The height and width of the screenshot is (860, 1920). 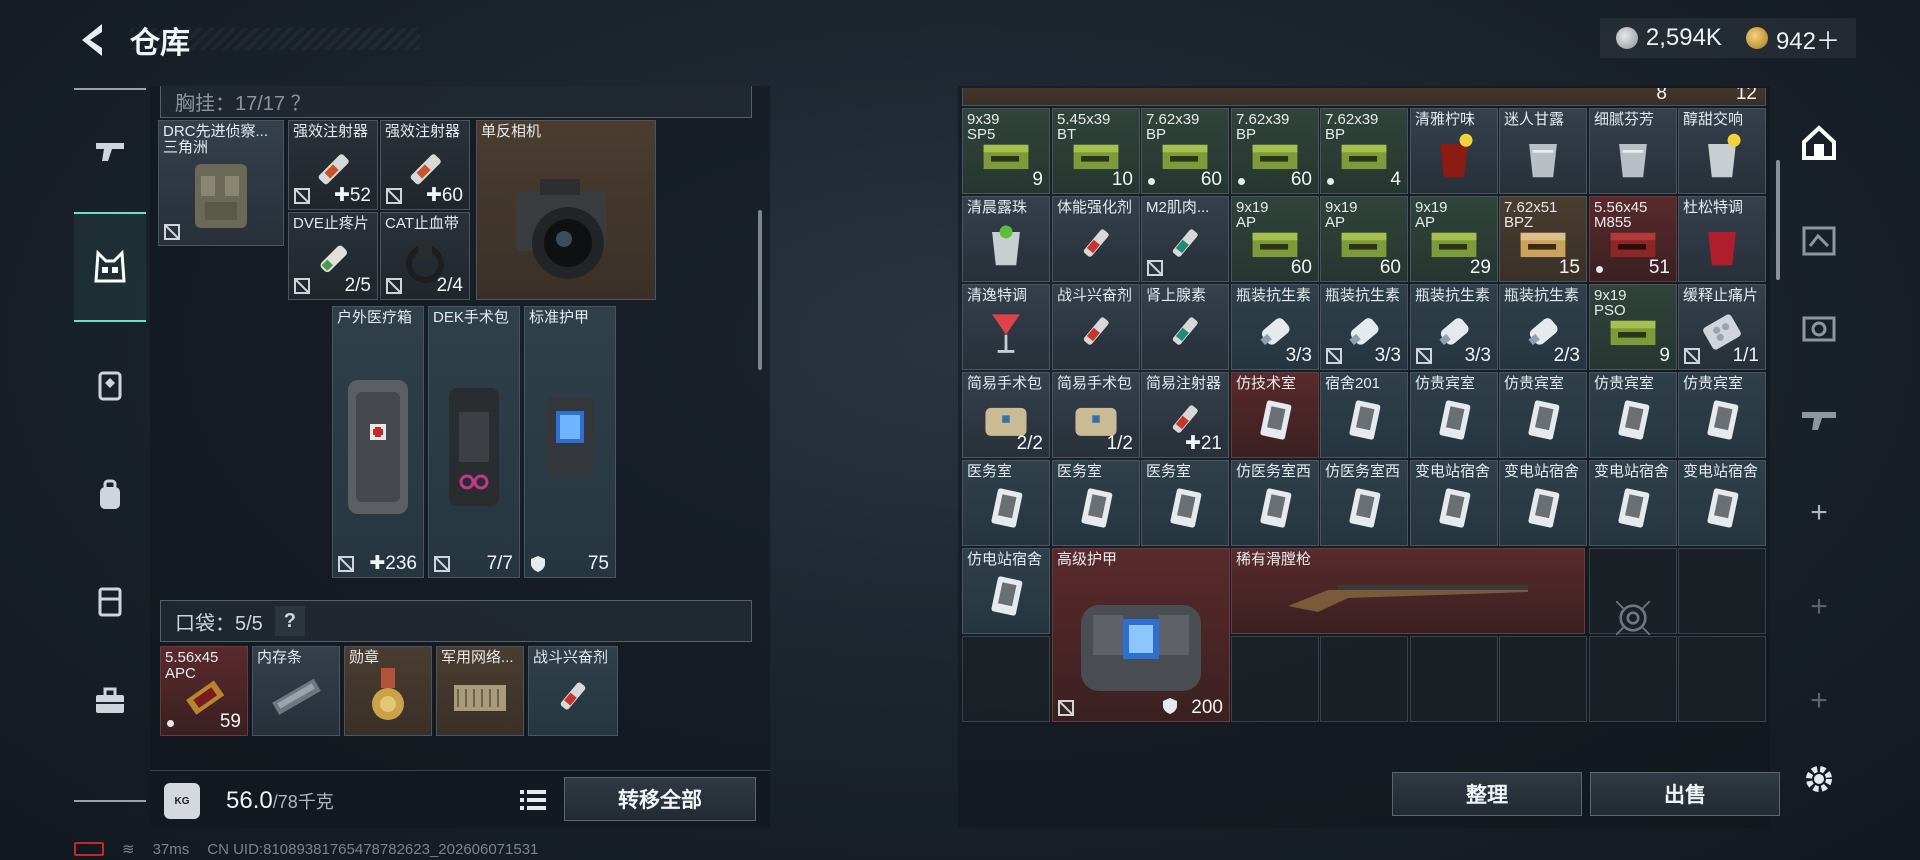 I want to click on nav-armor, so click(x=110, y=385).